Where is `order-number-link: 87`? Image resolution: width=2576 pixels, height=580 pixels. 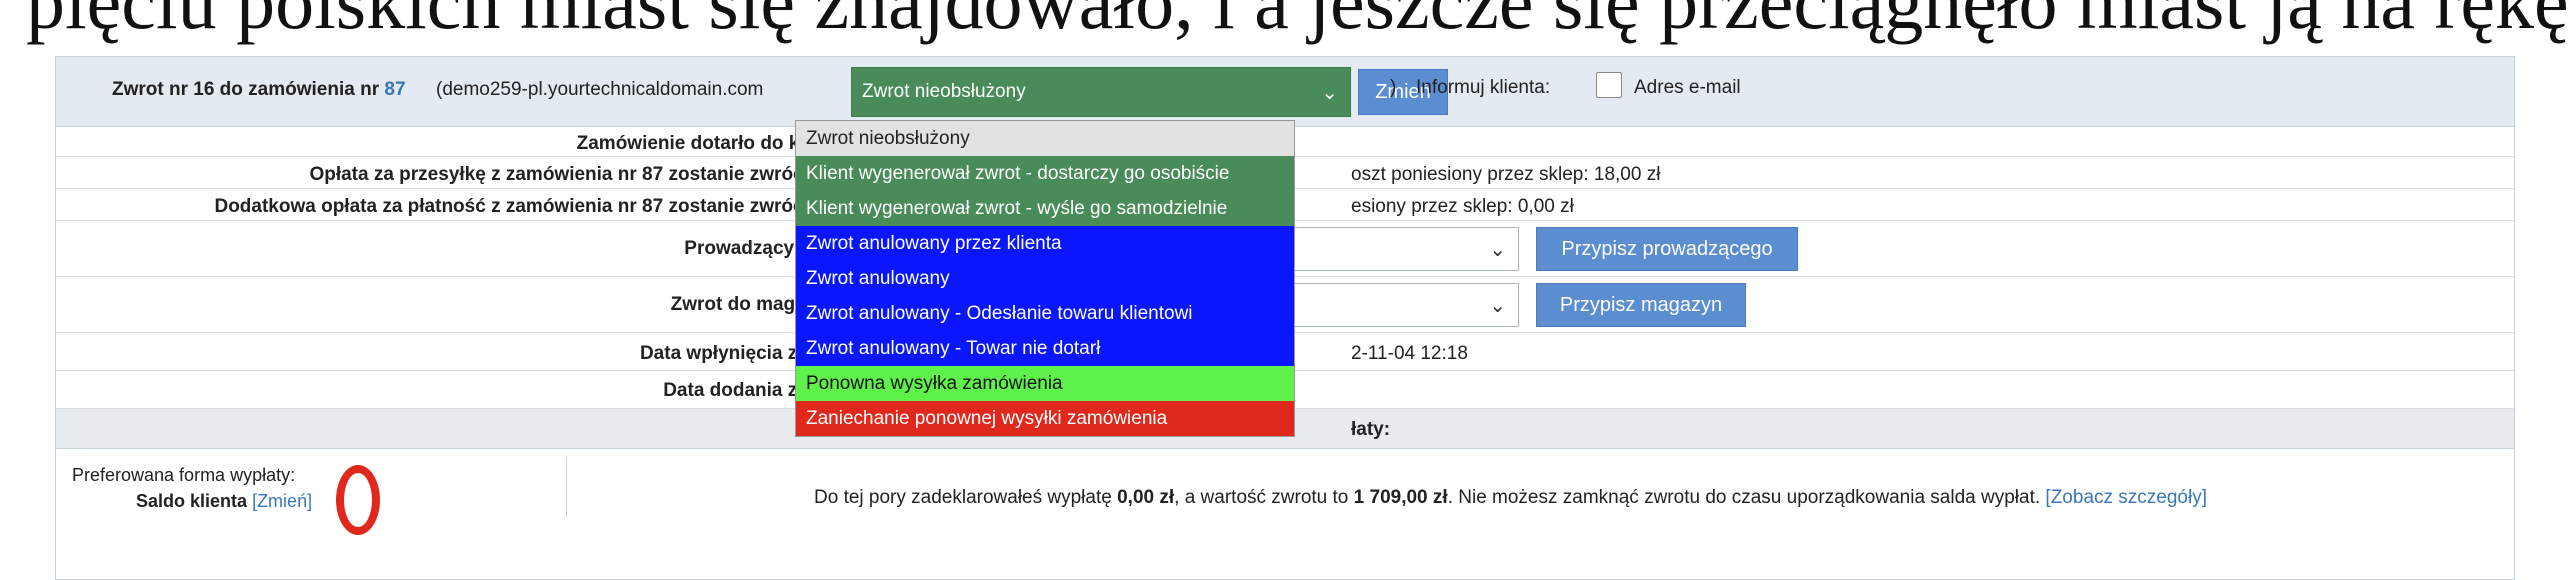 order-number-link: 87 is located at coordinates (394, 89).